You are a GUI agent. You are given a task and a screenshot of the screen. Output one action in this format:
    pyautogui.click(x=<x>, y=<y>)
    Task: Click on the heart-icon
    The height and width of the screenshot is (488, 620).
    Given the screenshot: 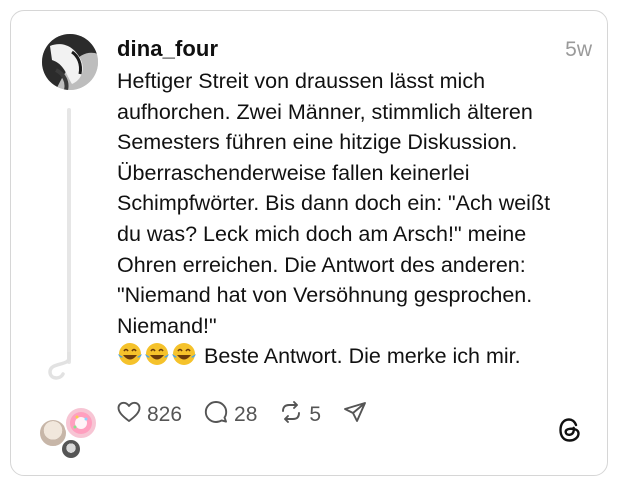 What is the action you would take?
    pyautogui.click(x=132, y=415)
    